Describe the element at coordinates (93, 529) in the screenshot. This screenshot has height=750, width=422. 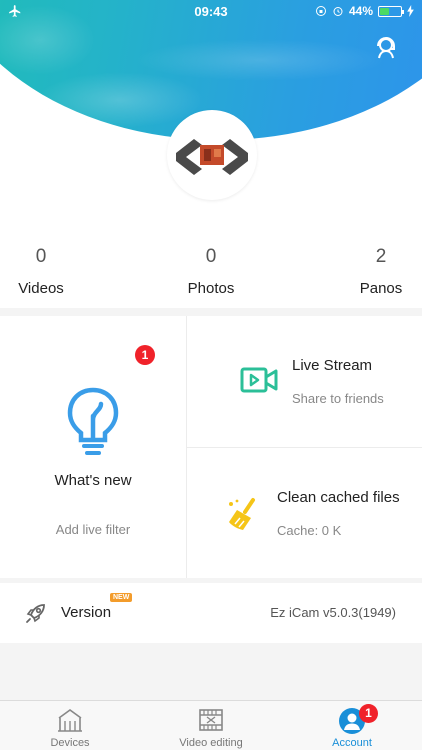
I see `whats-new-subtitle: Add live filter` at that location.